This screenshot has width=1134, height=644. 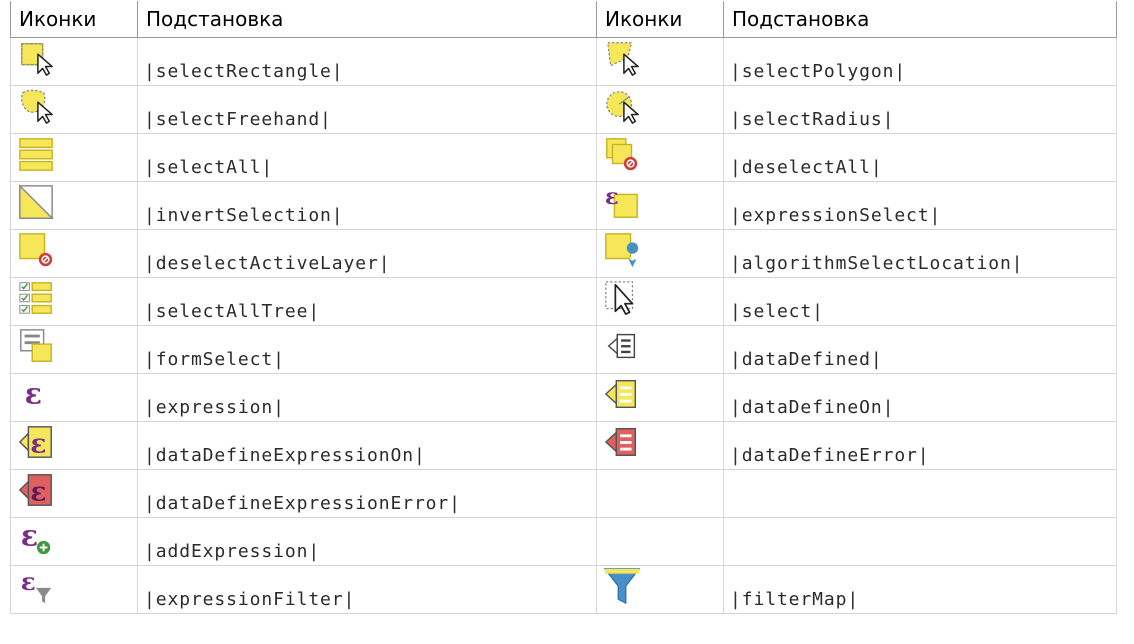 I want to click on select-icon, so click(x=660, y=301).